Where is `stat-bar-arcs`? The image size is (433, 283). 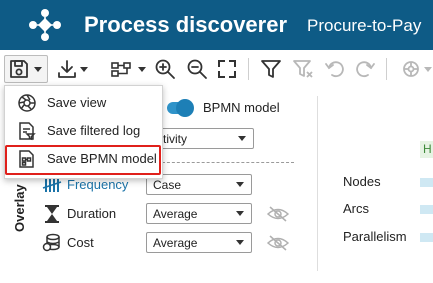 stat-bar-arcs is located at coordinates (426, 209).